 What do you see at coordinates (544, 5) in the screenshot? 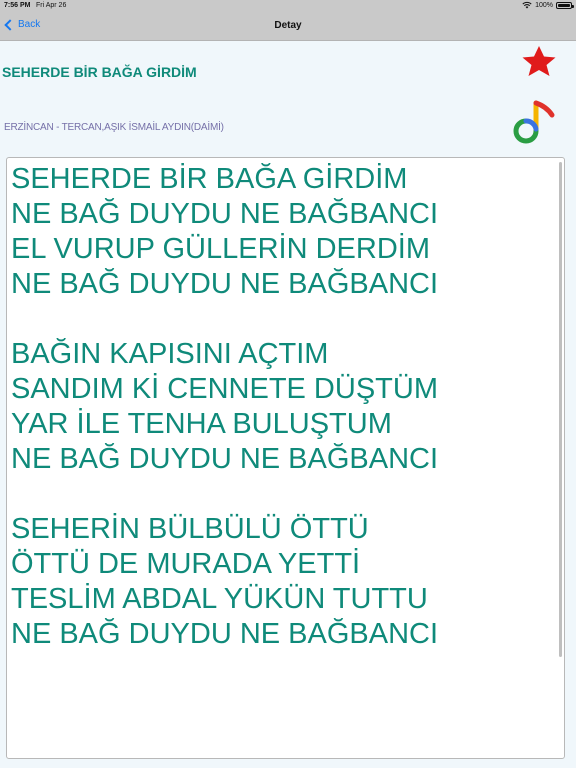
I see `battery-percent: 100%` at bounding box center [544, 5].